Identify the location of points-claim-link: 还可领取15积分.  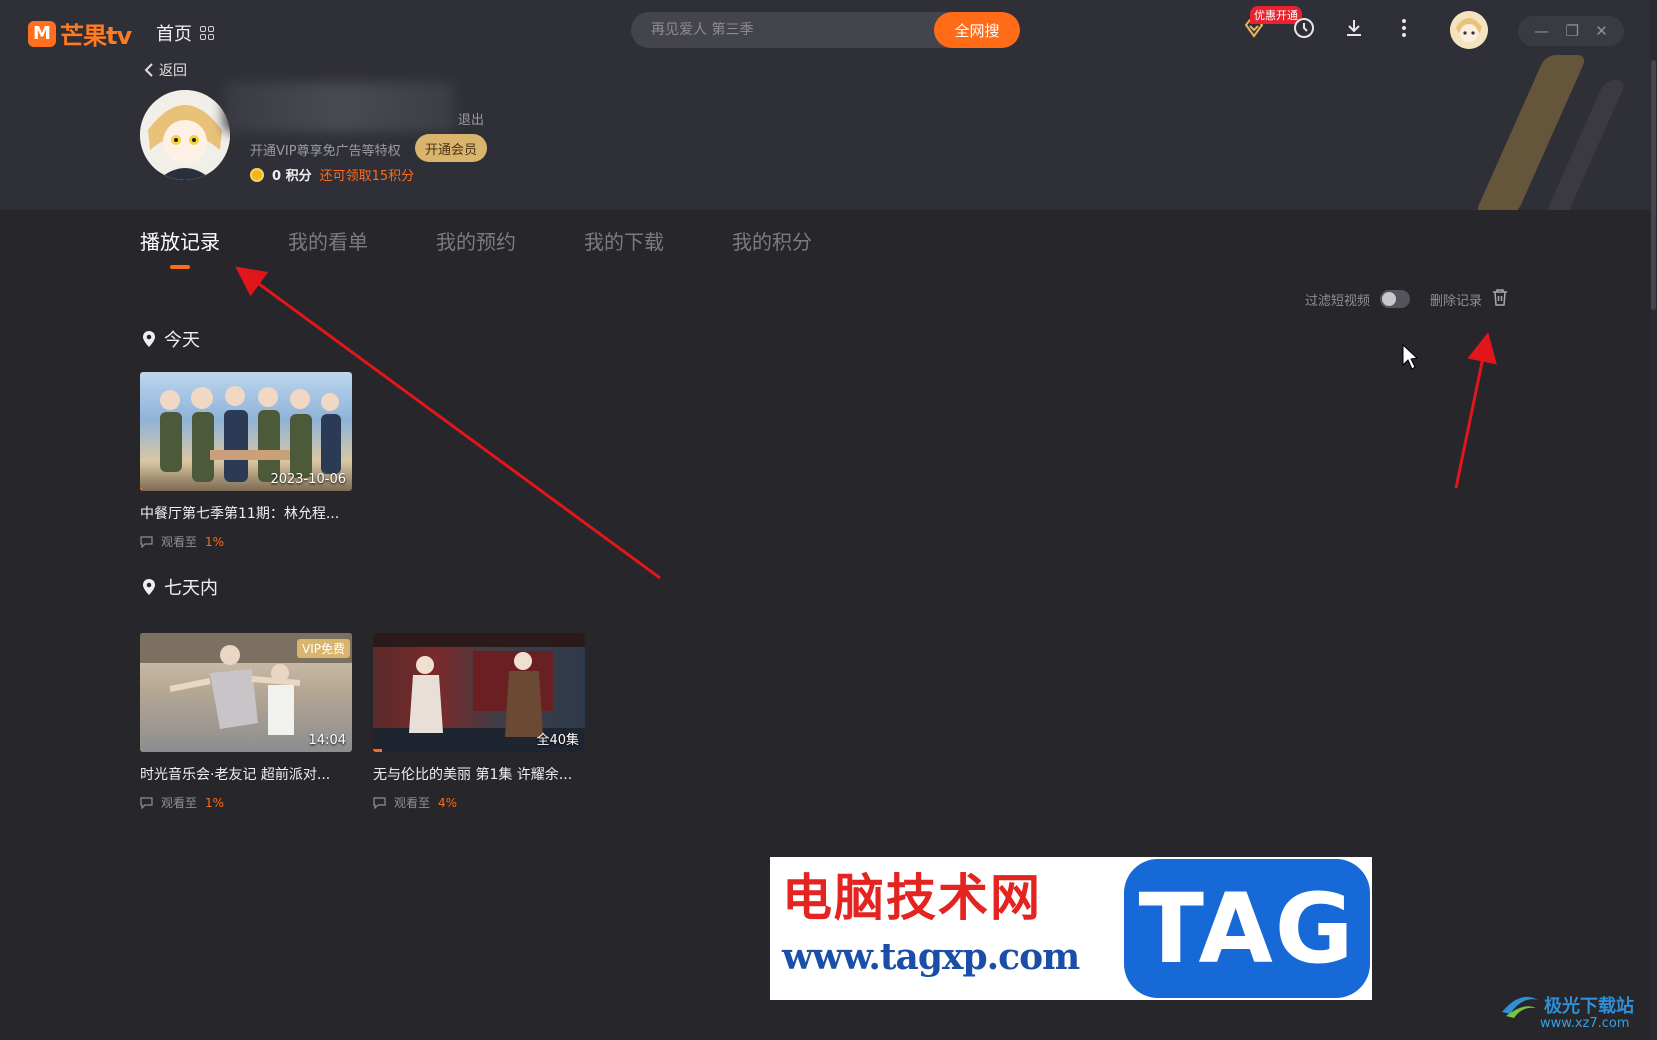
(367, 174).